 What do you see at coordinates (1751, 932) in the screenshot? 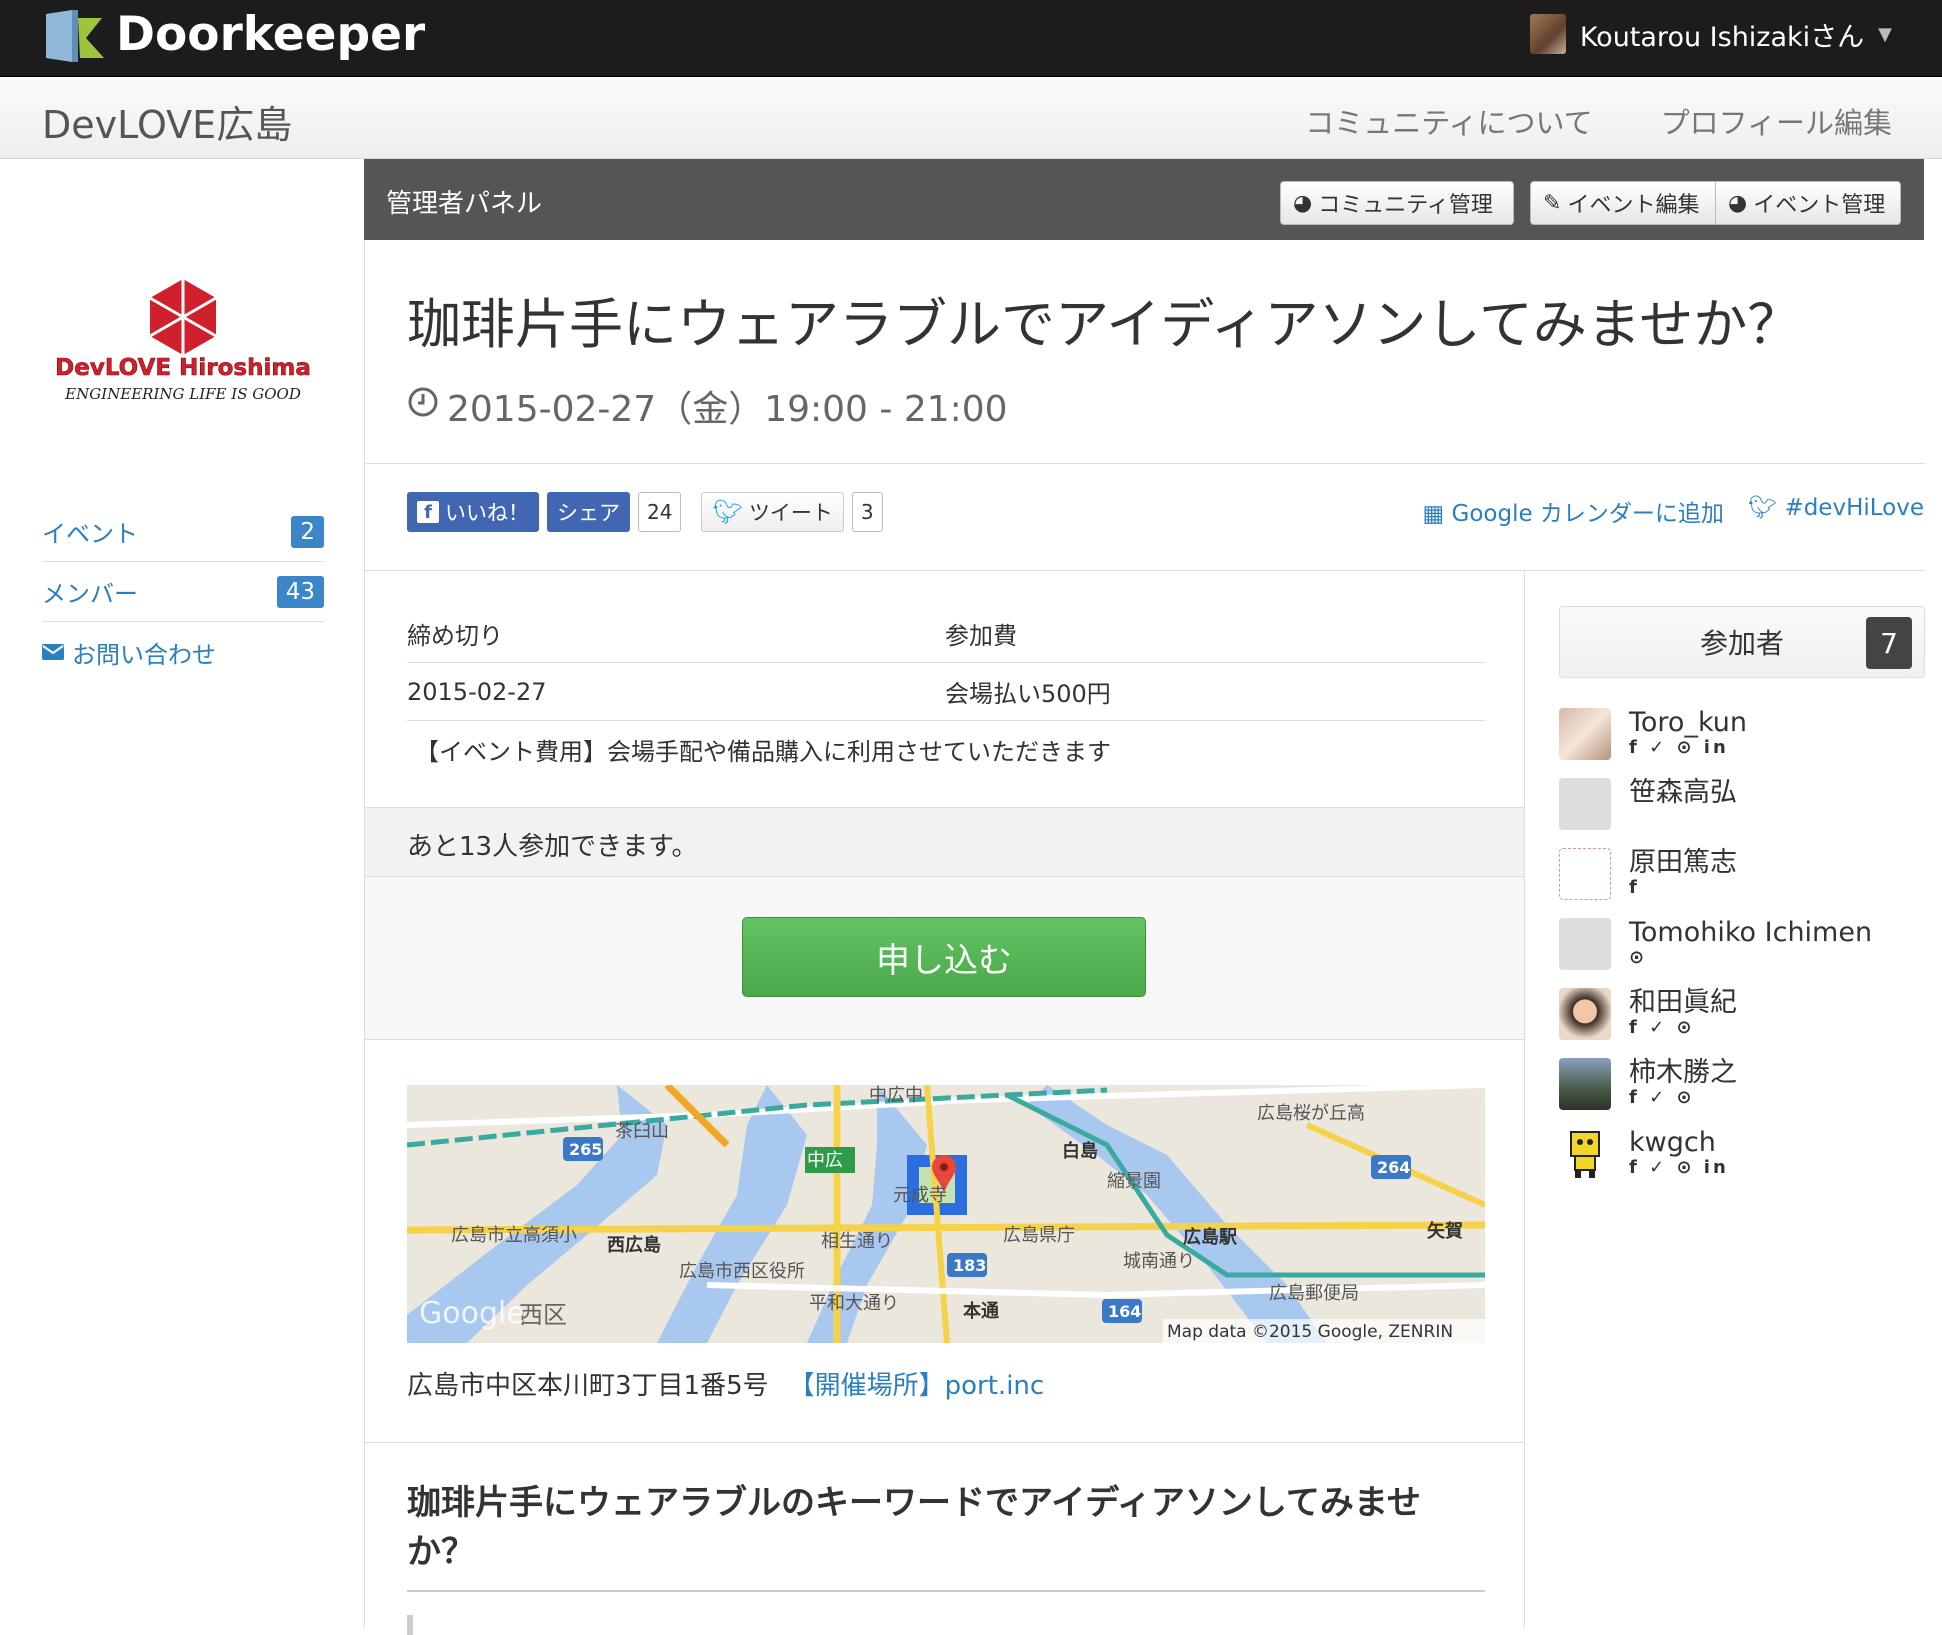
I see `participant-name: Tomohiko Ichimen` at bounding box center [1751, 932].